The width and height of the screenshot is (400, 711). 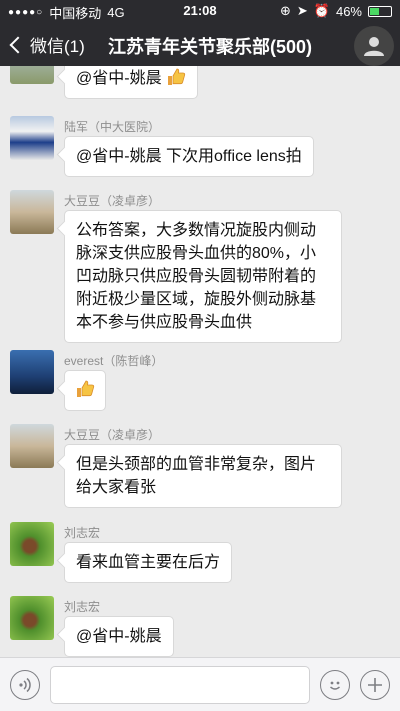 I want to click on message-bubble, so click(x=85, y=390).